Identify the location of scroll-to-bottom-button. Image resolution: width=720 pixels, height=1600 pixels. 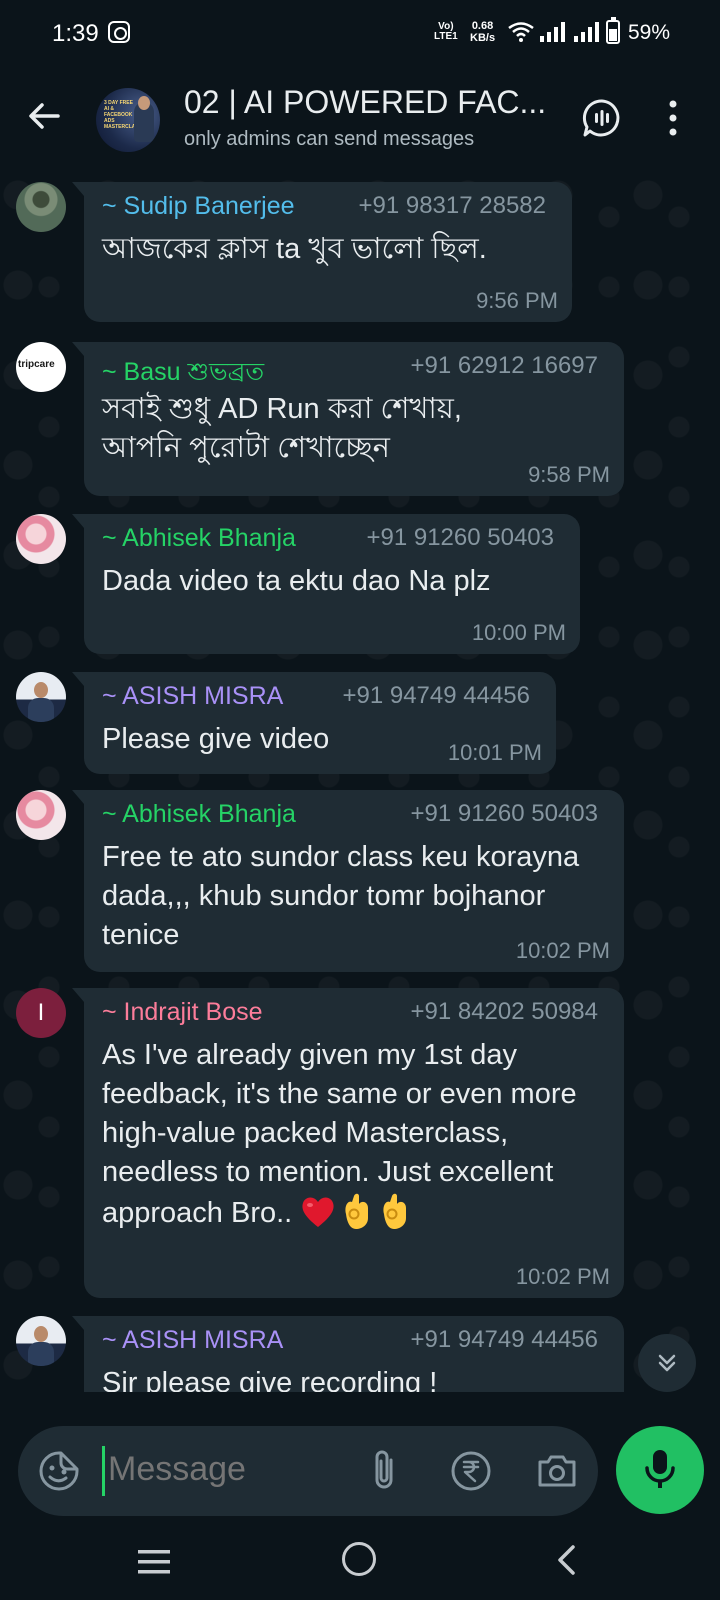
(667, 1363).